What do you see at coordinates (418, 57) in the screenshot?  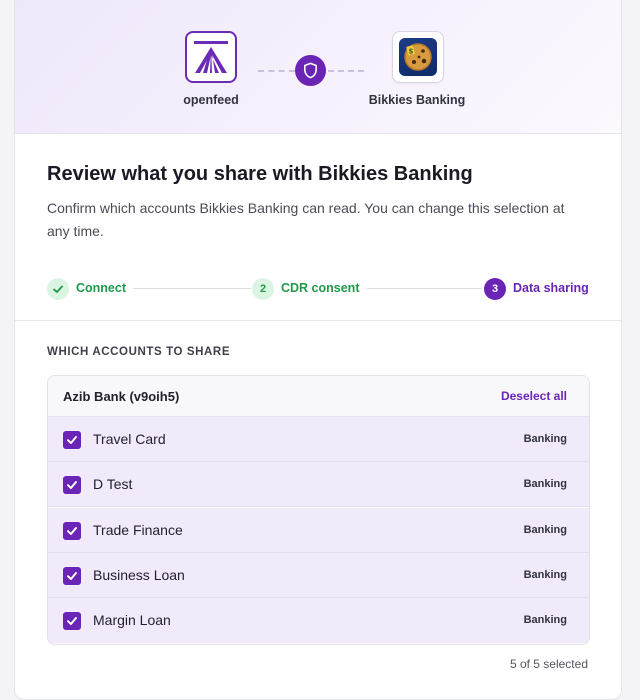 I see `cookie-logo-icon: $` at bounding box center [418, 57].